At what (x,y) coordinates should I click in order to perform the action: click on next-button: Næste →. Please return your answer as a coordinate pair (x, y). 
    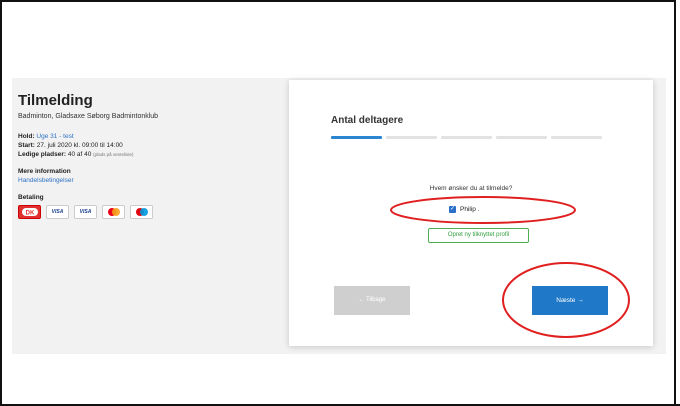
    Looking at the image, I should click on (570, 300).